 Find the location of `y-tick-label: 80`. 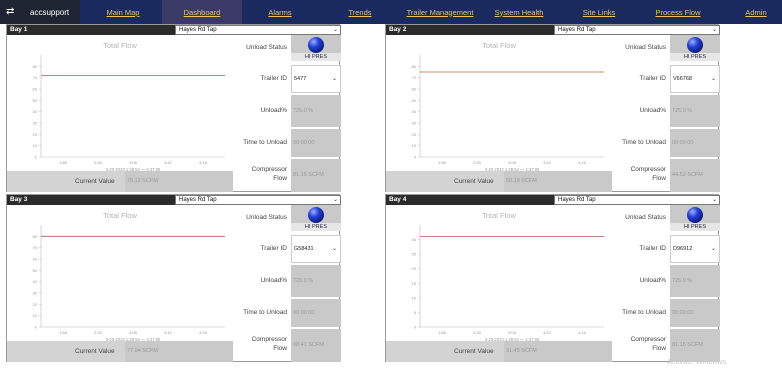

y-tick-label: 80 is located at coordinates (414, 66).